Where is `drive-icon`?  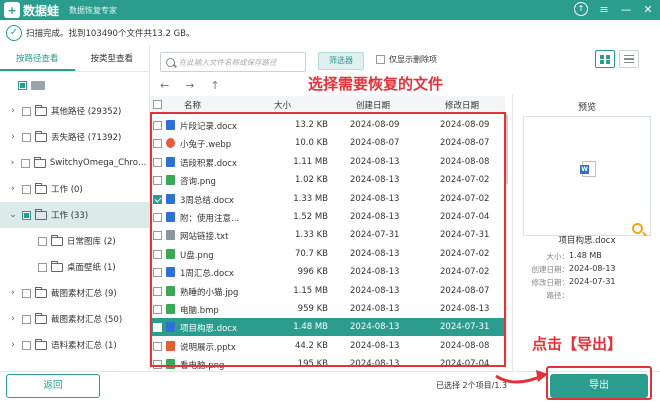
drive-icon is located at coordinates (38, 85).